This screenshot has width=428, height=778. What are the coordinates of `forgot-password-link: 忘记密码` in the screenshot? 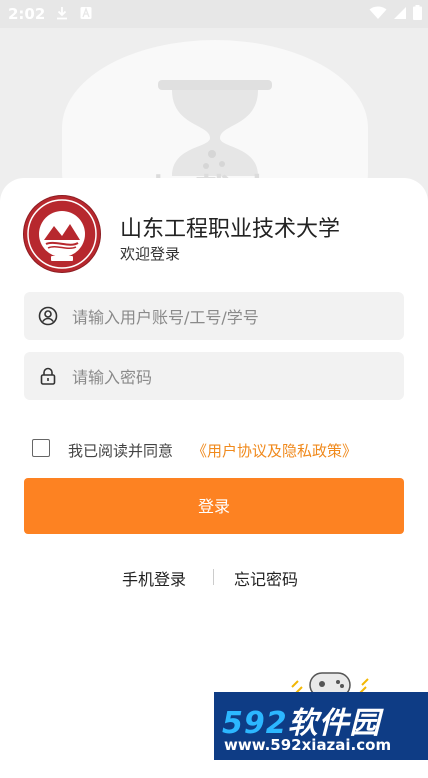 It's located at (266, 578).